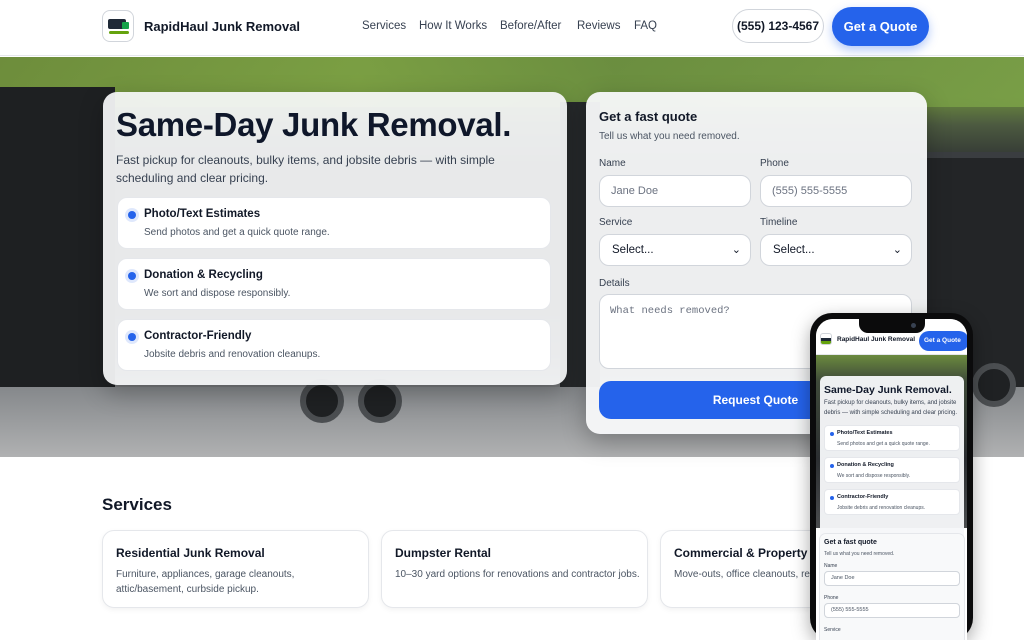 The image size is (1024, 640). What do you see at coordinates (675, 191) in the screenshot?
I see `name-input: Jane Doe` at bounding box center [675, 191].